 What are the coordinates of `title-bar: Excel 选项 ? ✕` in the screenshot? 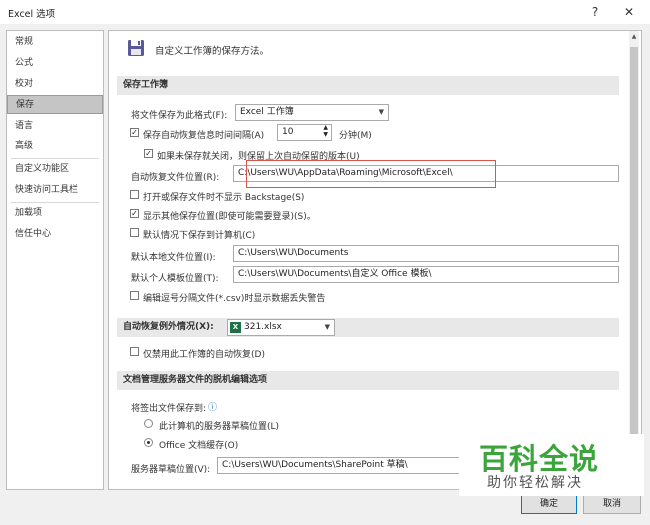 It's located at (325, 12).